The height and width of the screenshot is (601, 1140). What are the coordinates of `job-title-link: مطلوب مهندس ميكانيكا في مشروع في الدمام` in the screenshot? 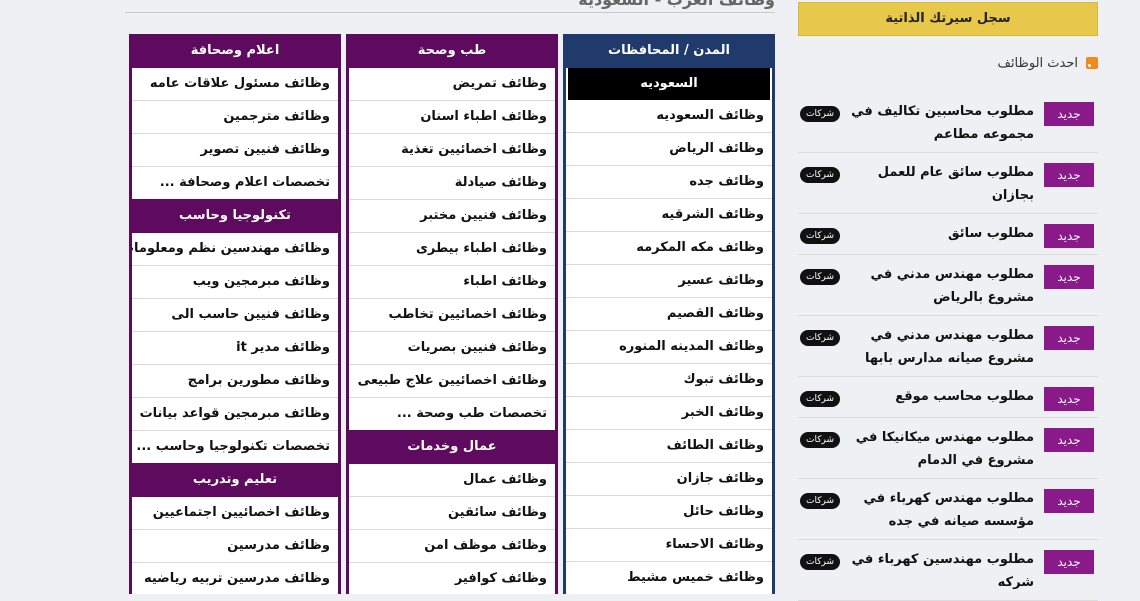 It's located at (942, 449).